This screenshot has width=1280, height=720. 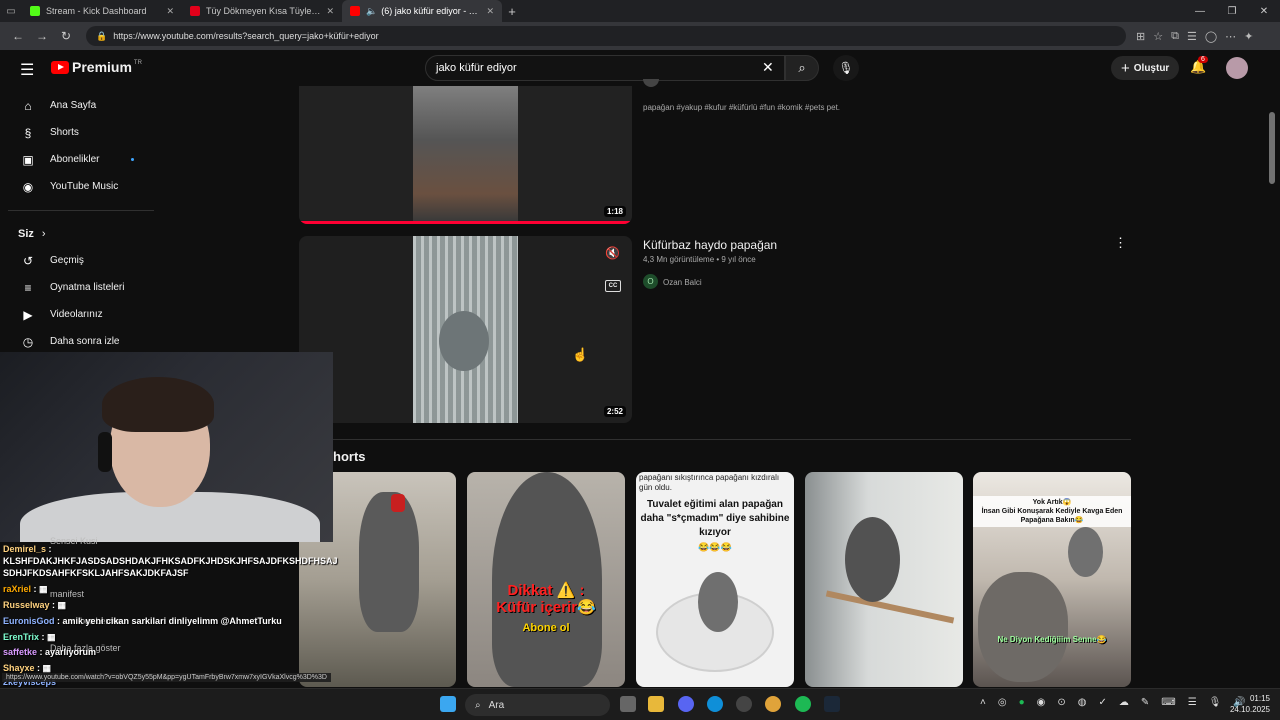 I want to click on wifi-icon: ☰, so click(x=1192, y=702).